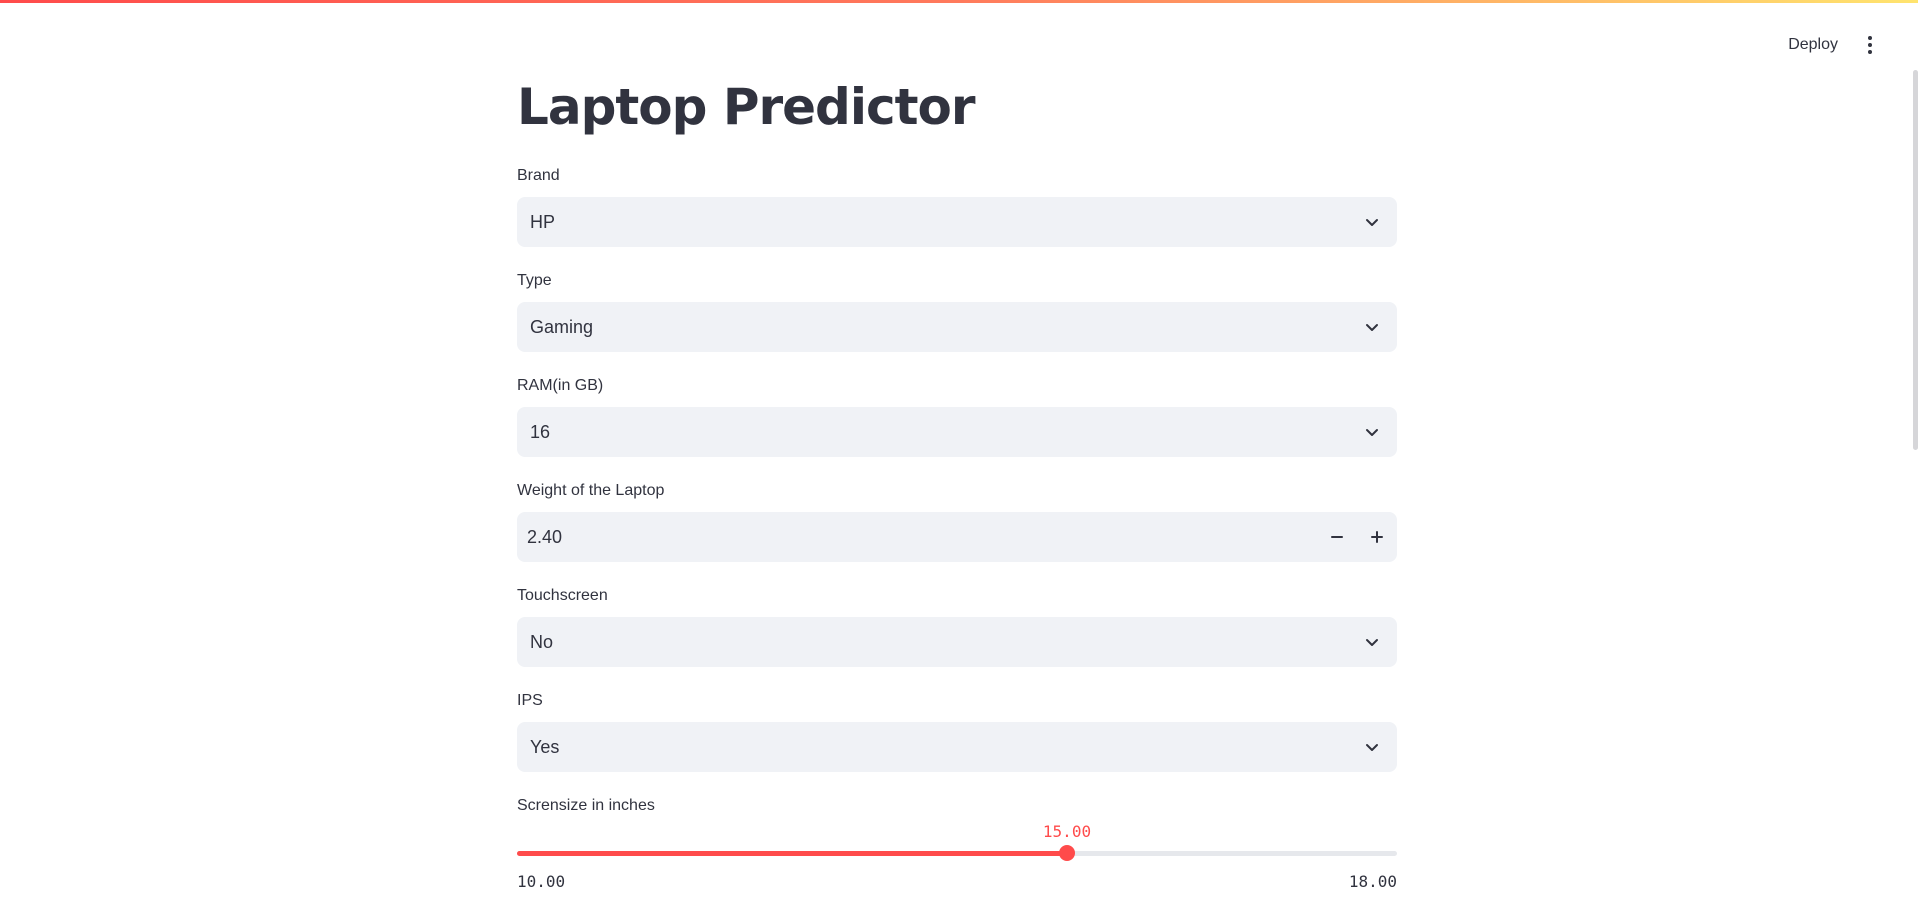 This screenshot has height=911, width=1918. What do you see at coordinates (1372, 881) in the screenshot?
I see `slider-max-label: 18.00` at bounding box center [1372, 881].